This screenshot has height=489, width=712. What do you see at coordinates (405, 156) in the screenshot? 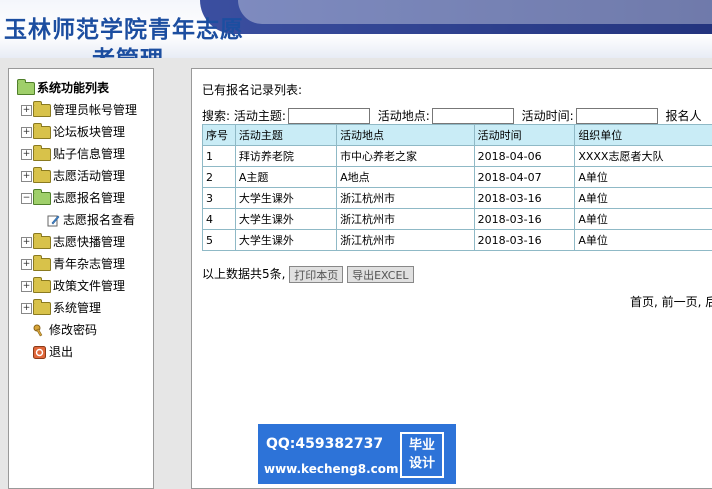
I see `table-cell: 市中心养老之家` at bounding box center [405, 156].